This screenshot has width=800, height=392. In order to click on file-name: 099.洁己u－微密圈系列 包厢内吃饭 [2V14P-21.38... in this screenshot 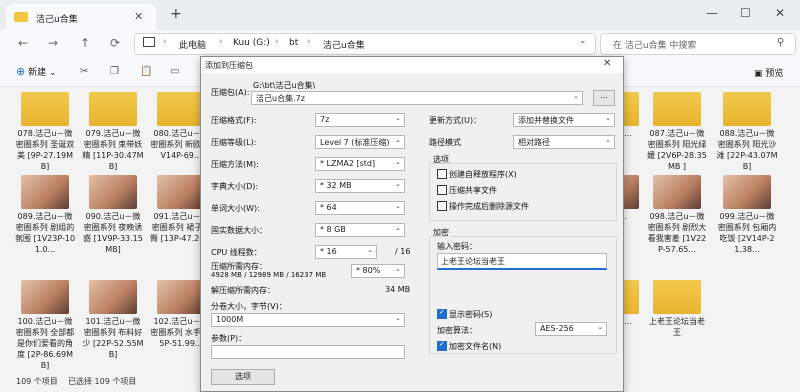, I will do `click(747, 233)`.